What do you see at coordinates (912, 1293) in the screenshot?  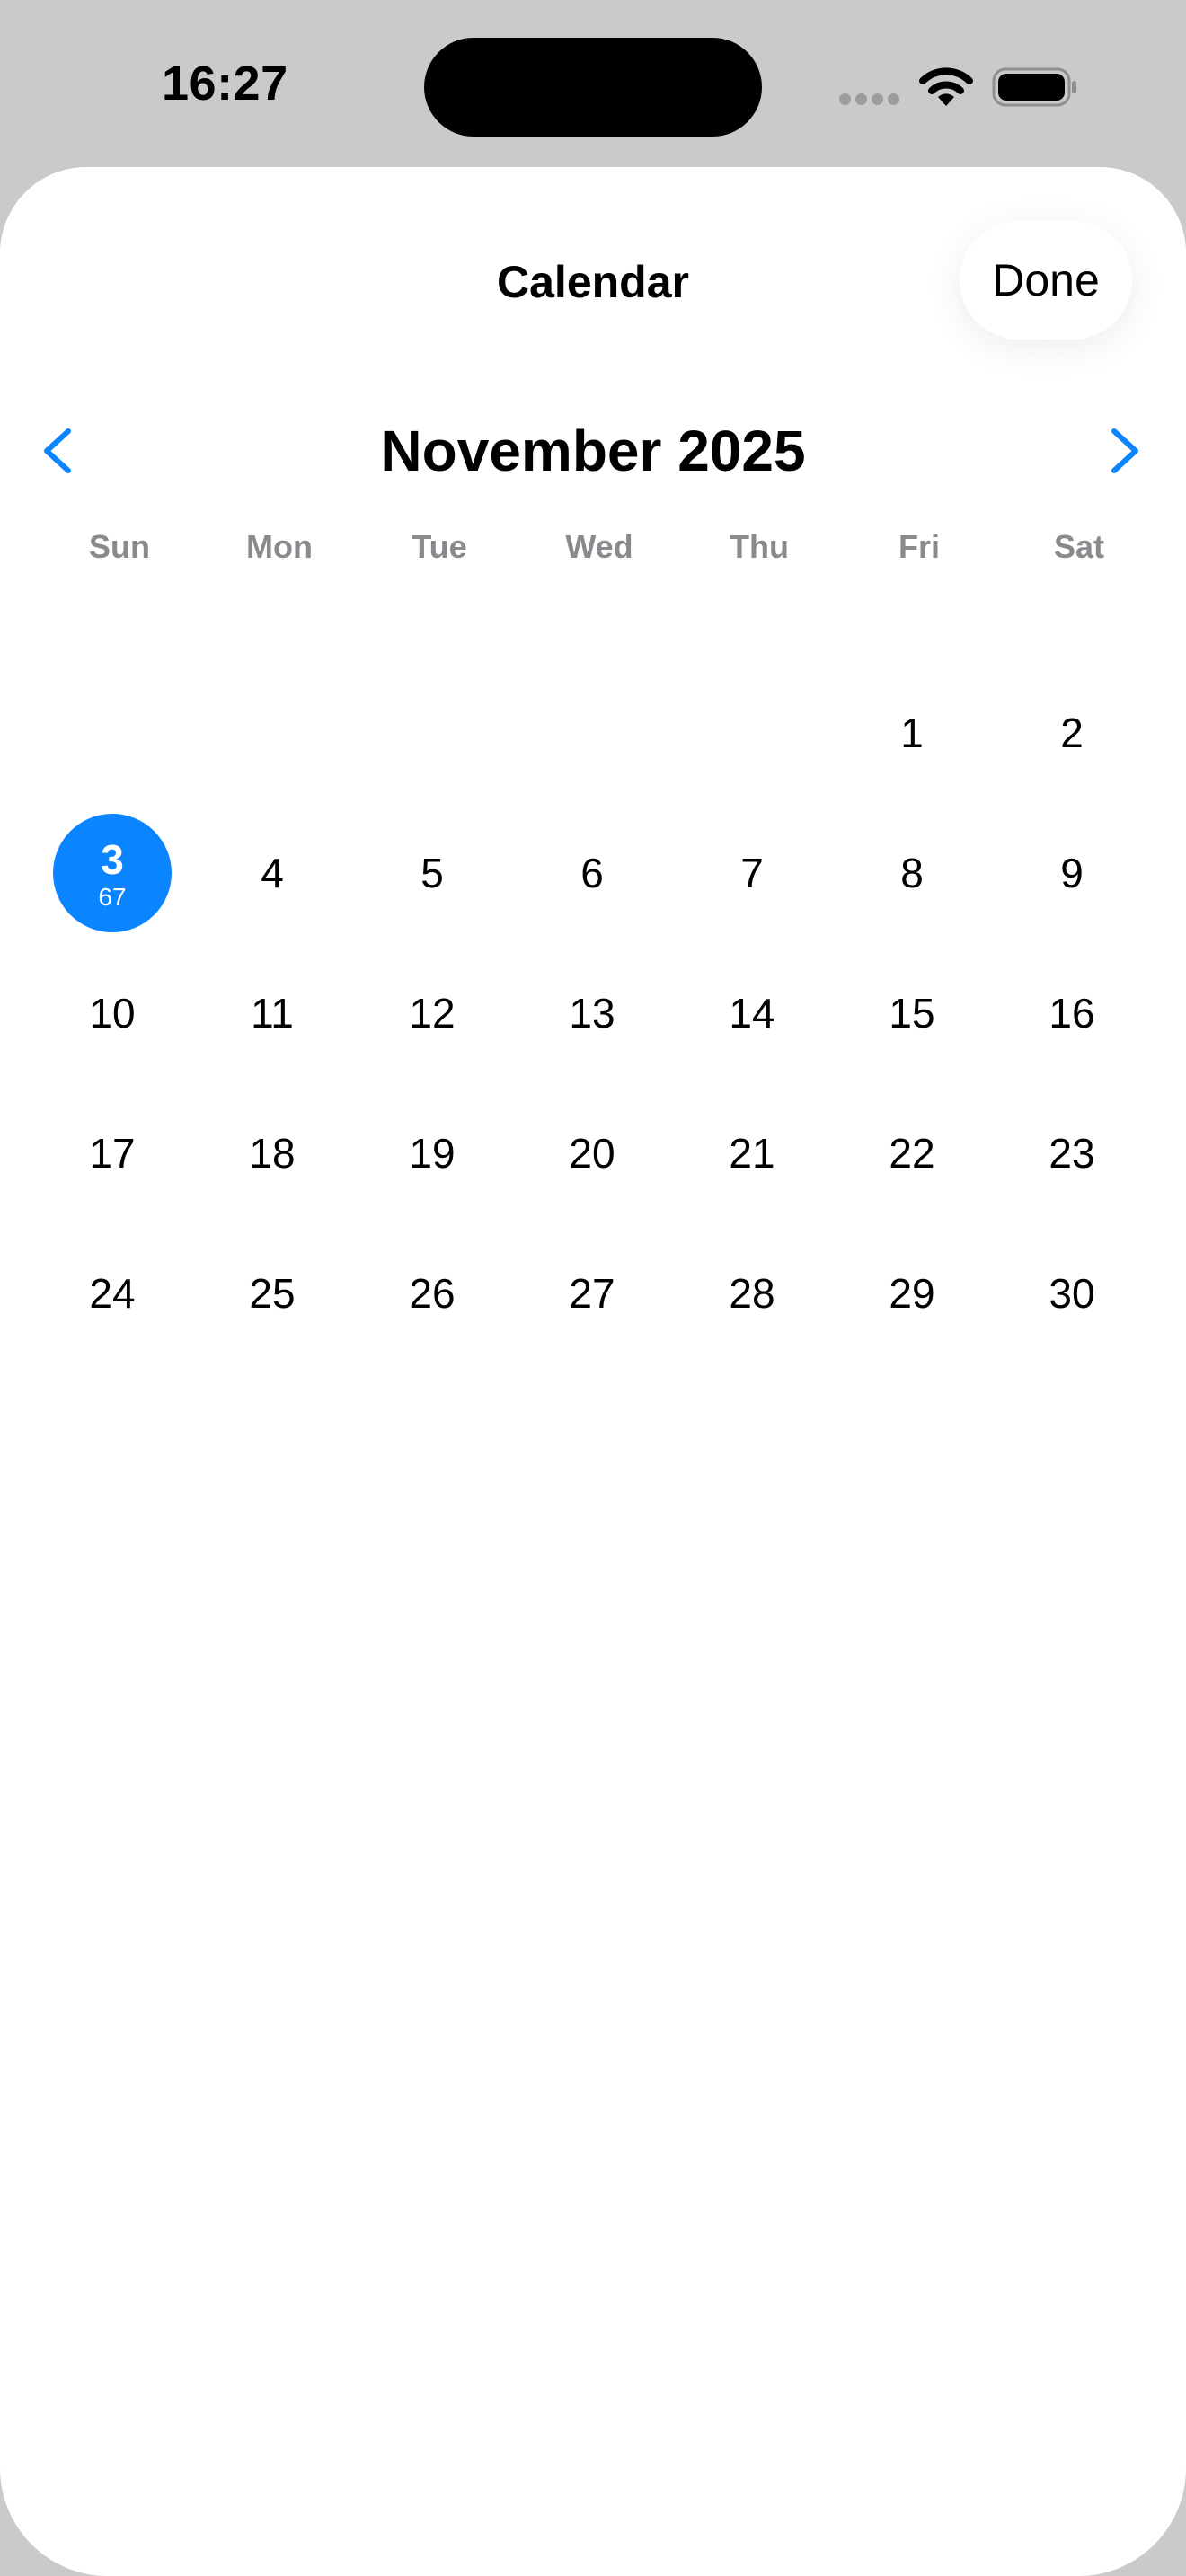 I see `day-cell: 29` at bounding box center [912, 1293].